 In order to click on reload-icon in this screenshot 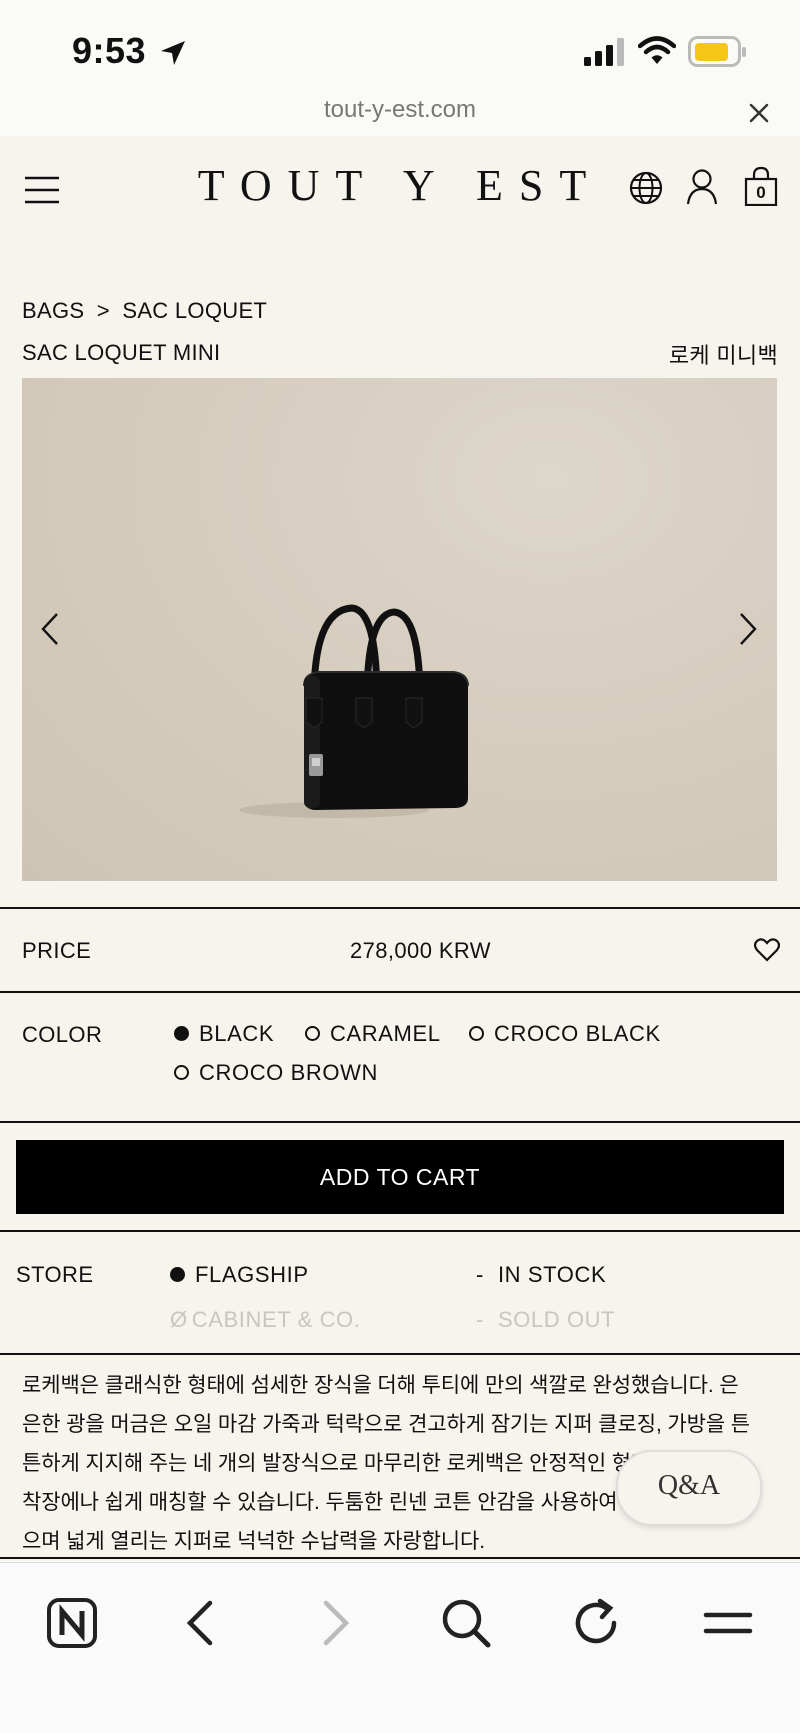, I will do `click(596, 1623)`.